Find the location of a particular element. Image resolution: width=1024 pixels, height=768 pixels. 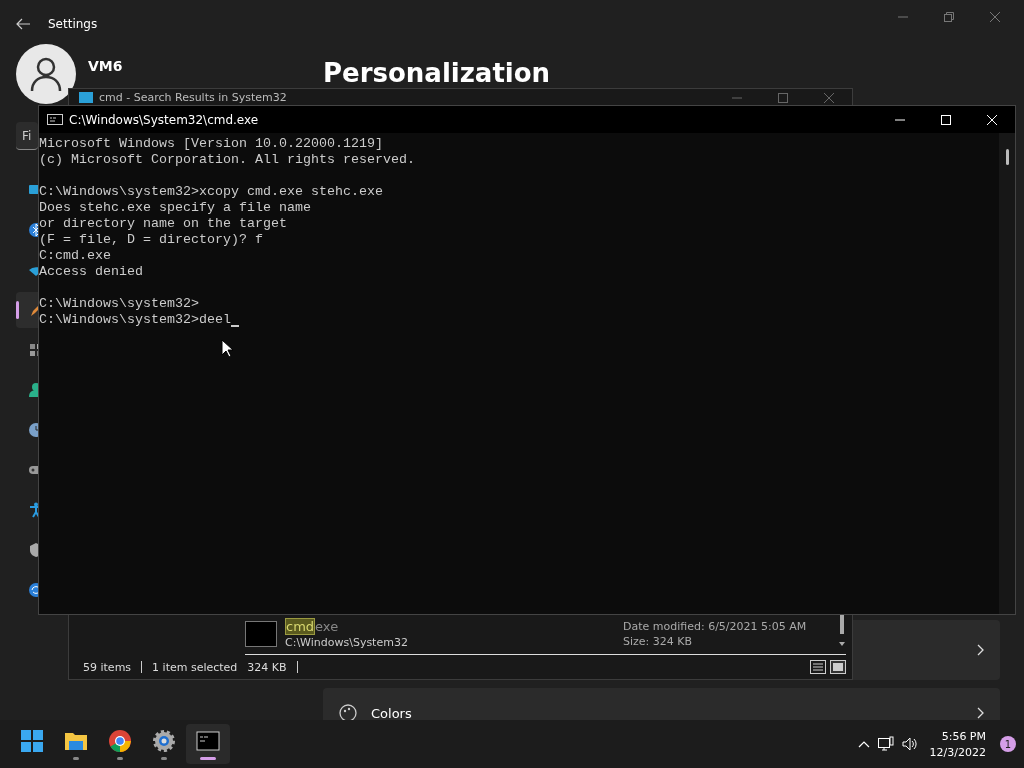

chevron-up-icon is located at coordinates (863, 744).